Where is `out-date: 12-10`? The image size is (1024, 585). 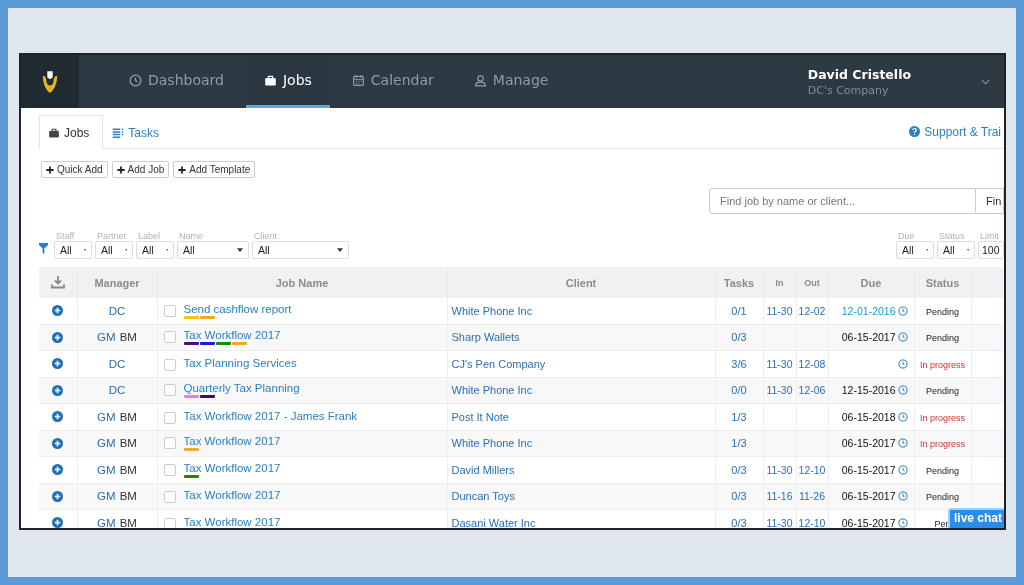
out-date: 12-10 is located at coordinates (812, 522).